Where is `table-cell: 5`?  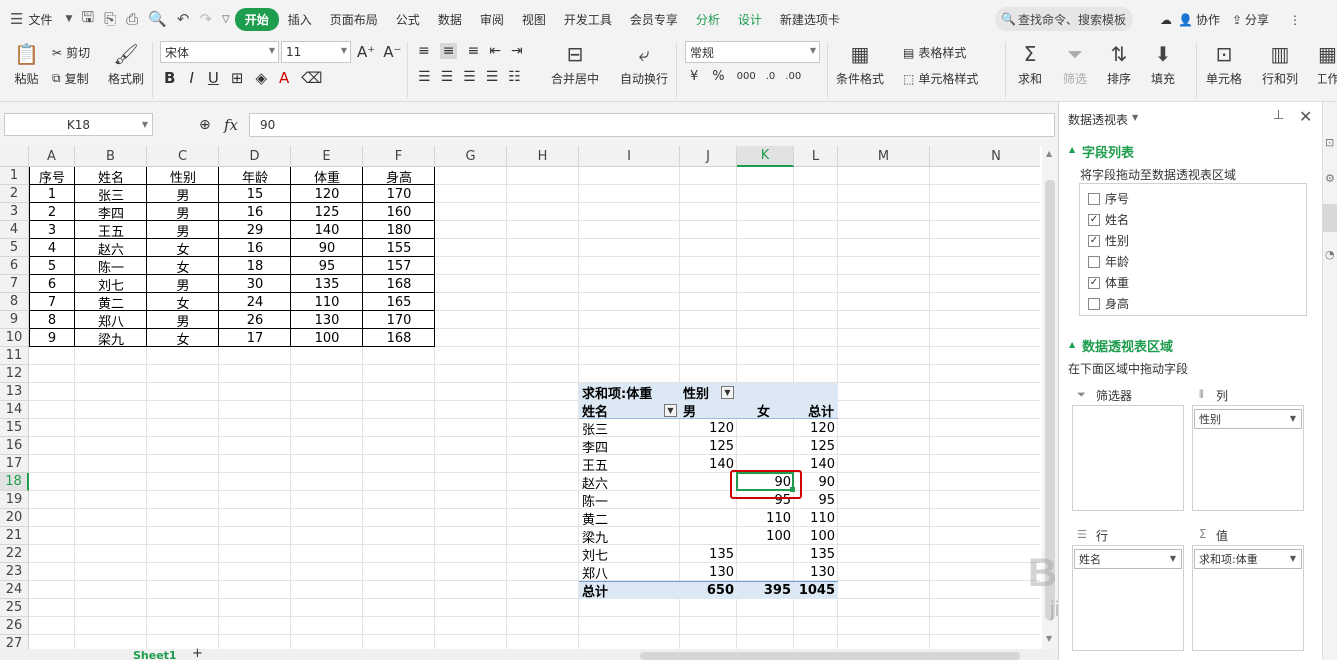
table-cell: 5 is located at coordinates (52, 266).